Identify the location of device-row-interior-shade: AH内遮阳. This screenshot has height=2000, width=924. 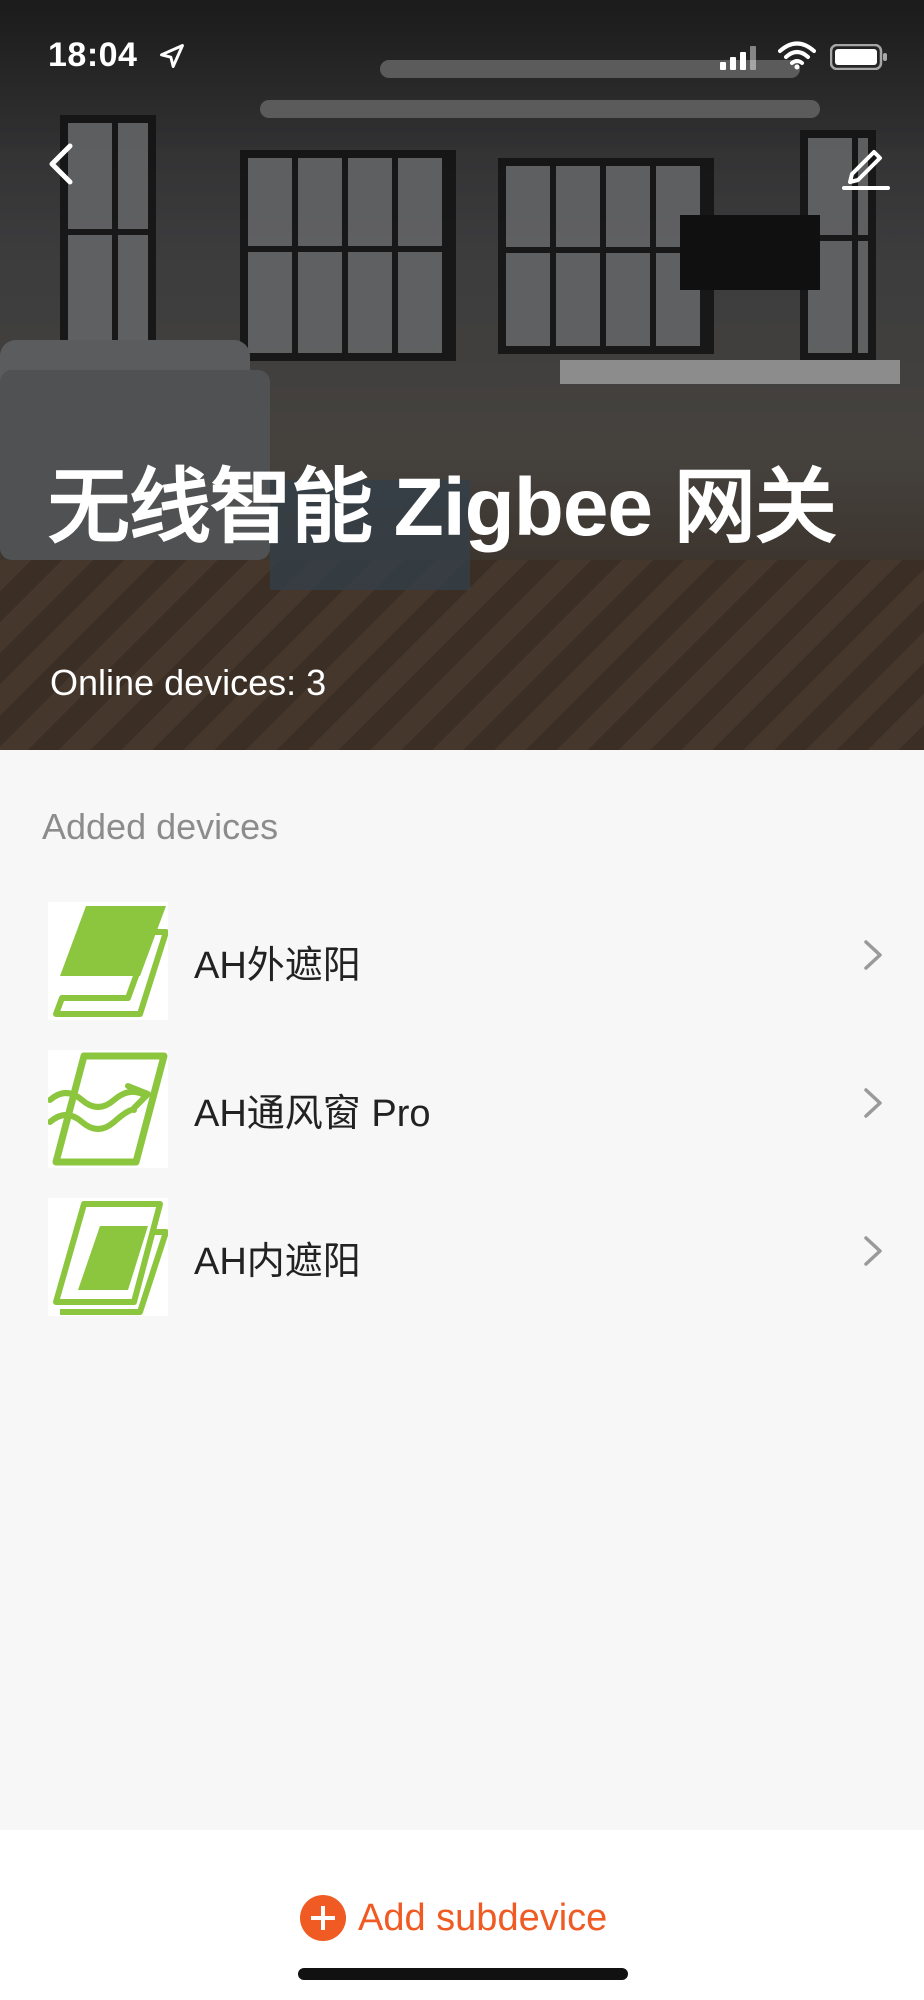
(462, 1250).